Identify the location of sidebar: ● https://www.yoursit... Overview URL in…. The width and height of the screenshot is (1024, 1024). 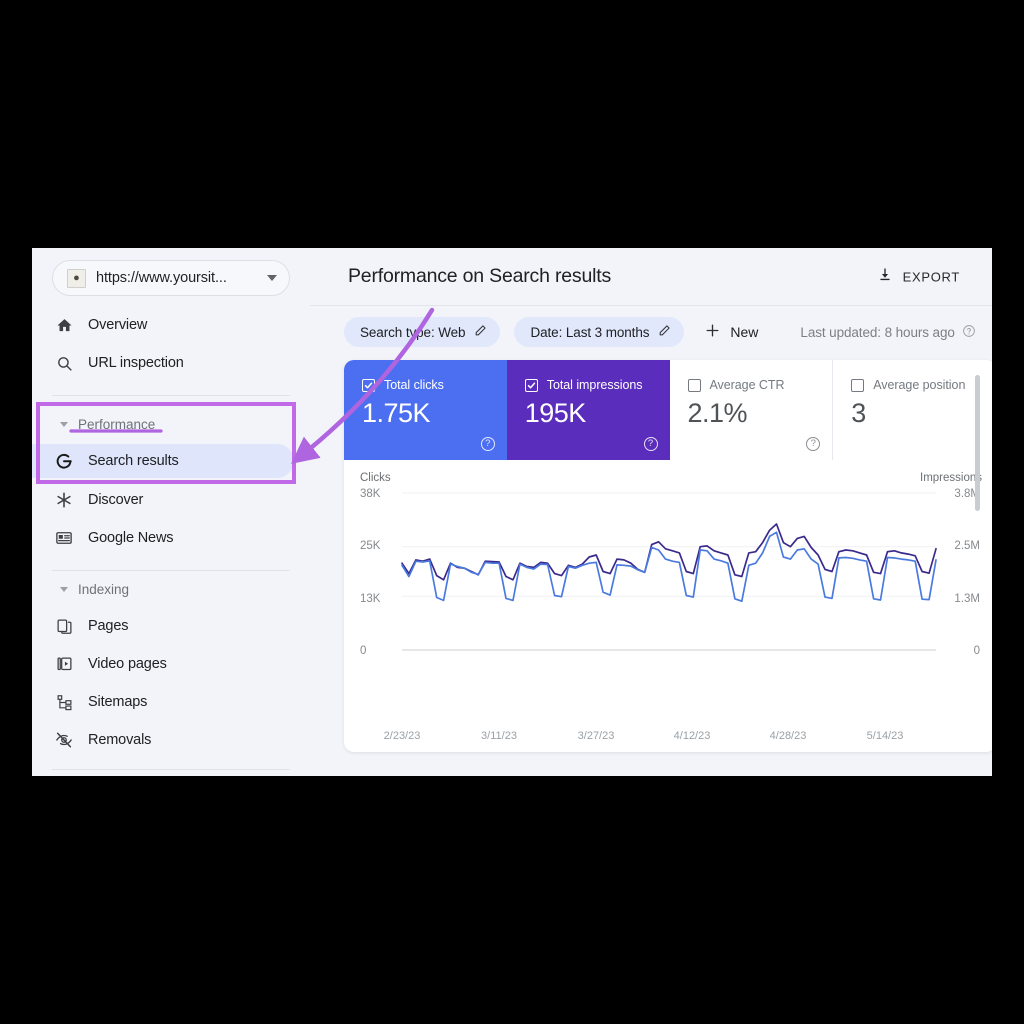
(171, 512).